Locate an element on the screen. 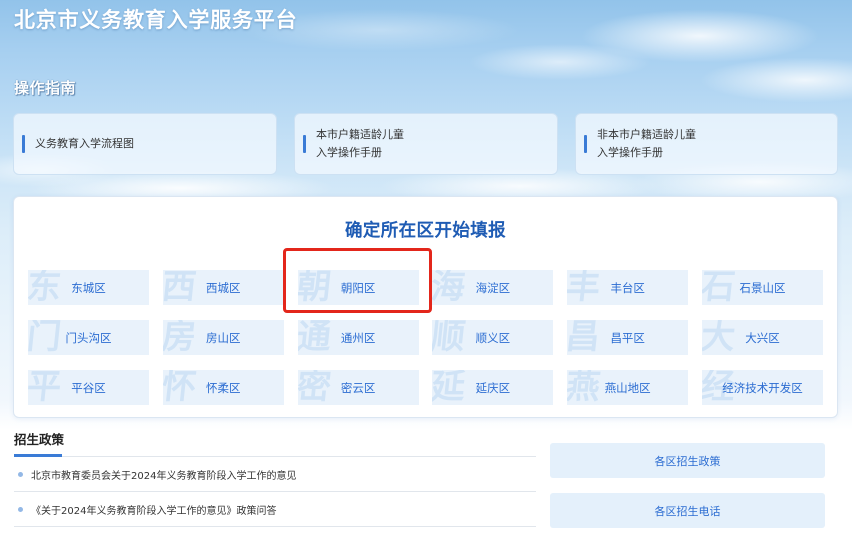 This screenshot has height=544, width=852. district-label: 经济技术开发区 is located at coordinates (762, 387).